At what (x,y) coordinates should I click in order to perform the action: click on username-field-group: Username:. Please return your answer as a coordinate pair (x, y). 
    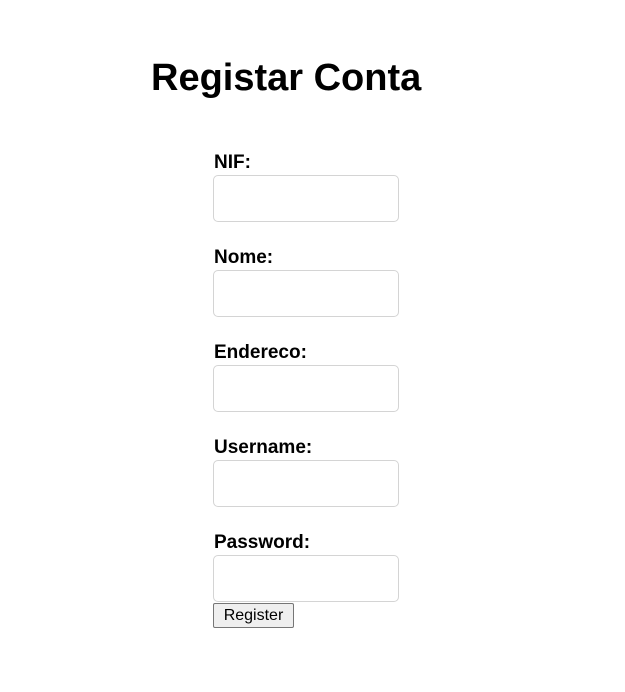
    Looking at the image, I should click on (313, 484).